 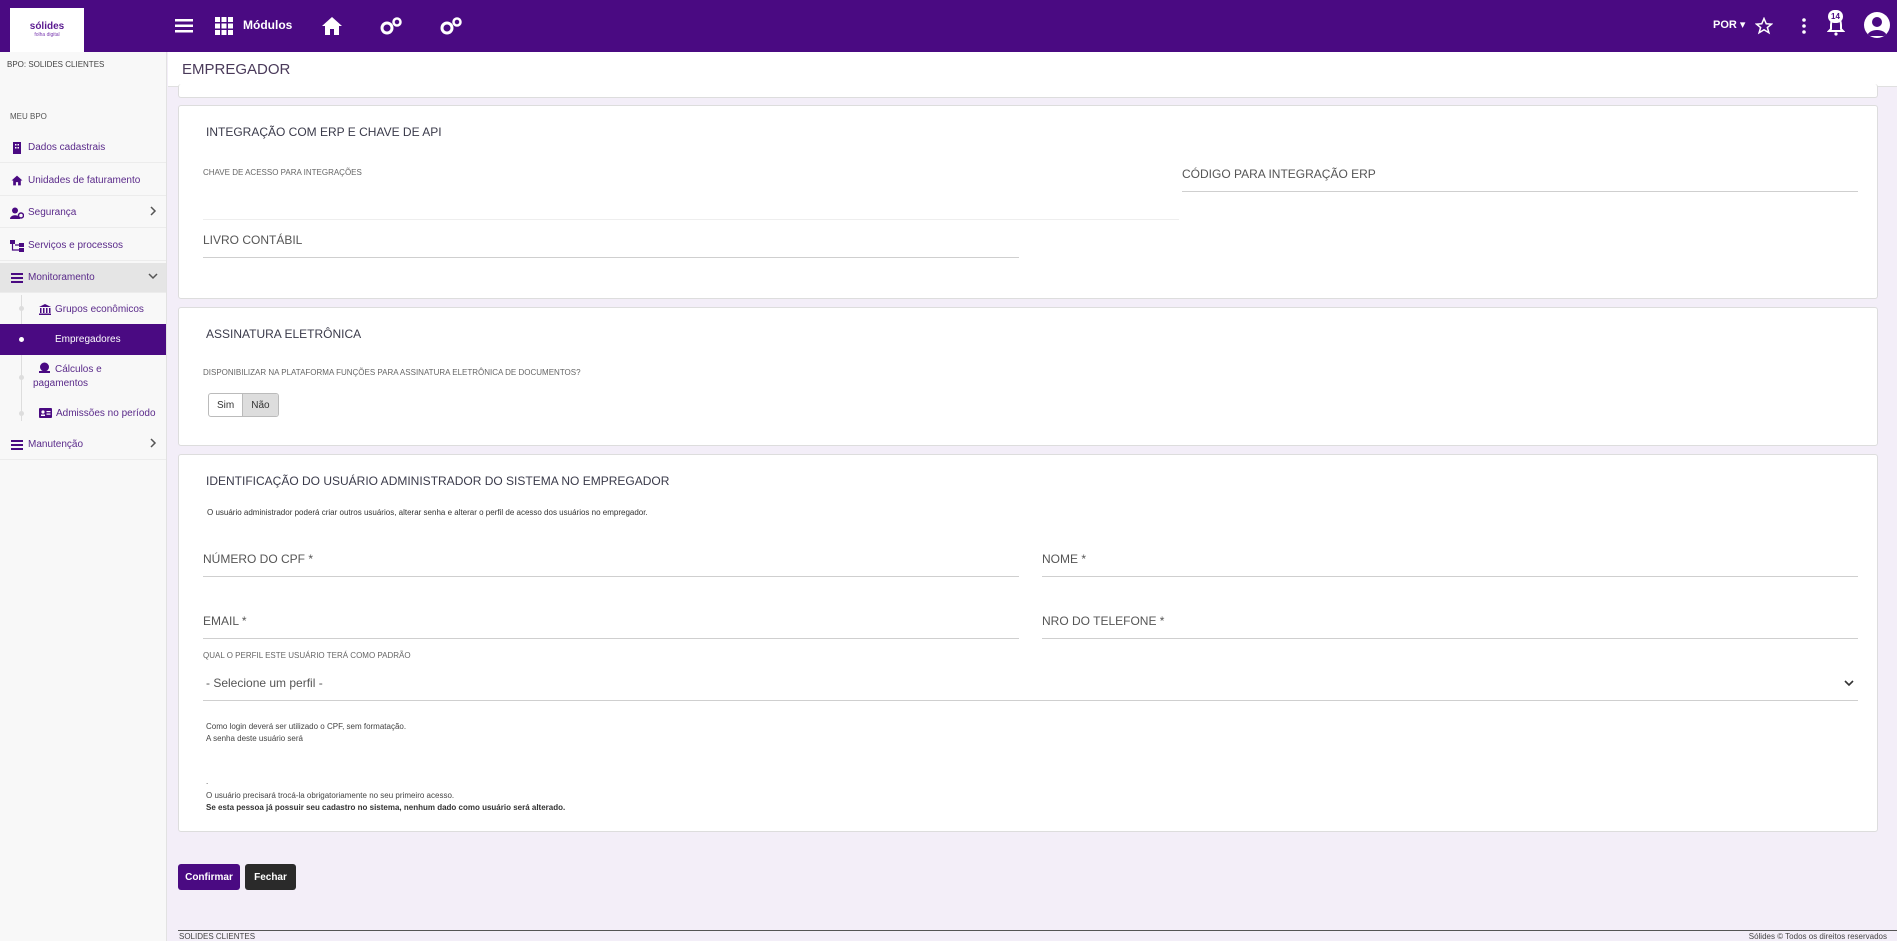 I want to click on erp-code-label: CÓDIGO PARA INTEGRAÇÃO ERP, so click(x=1279, y=174).